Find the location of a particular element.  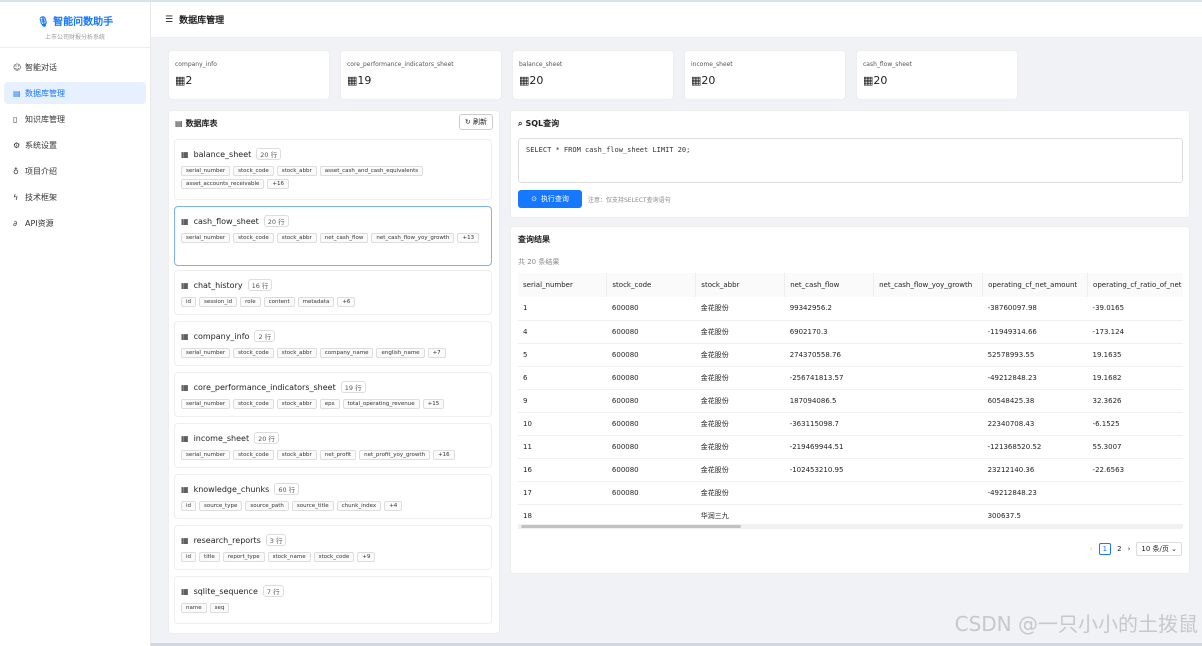

column-header: operating_cf_net_amount is located at coordinates (1035, 285).